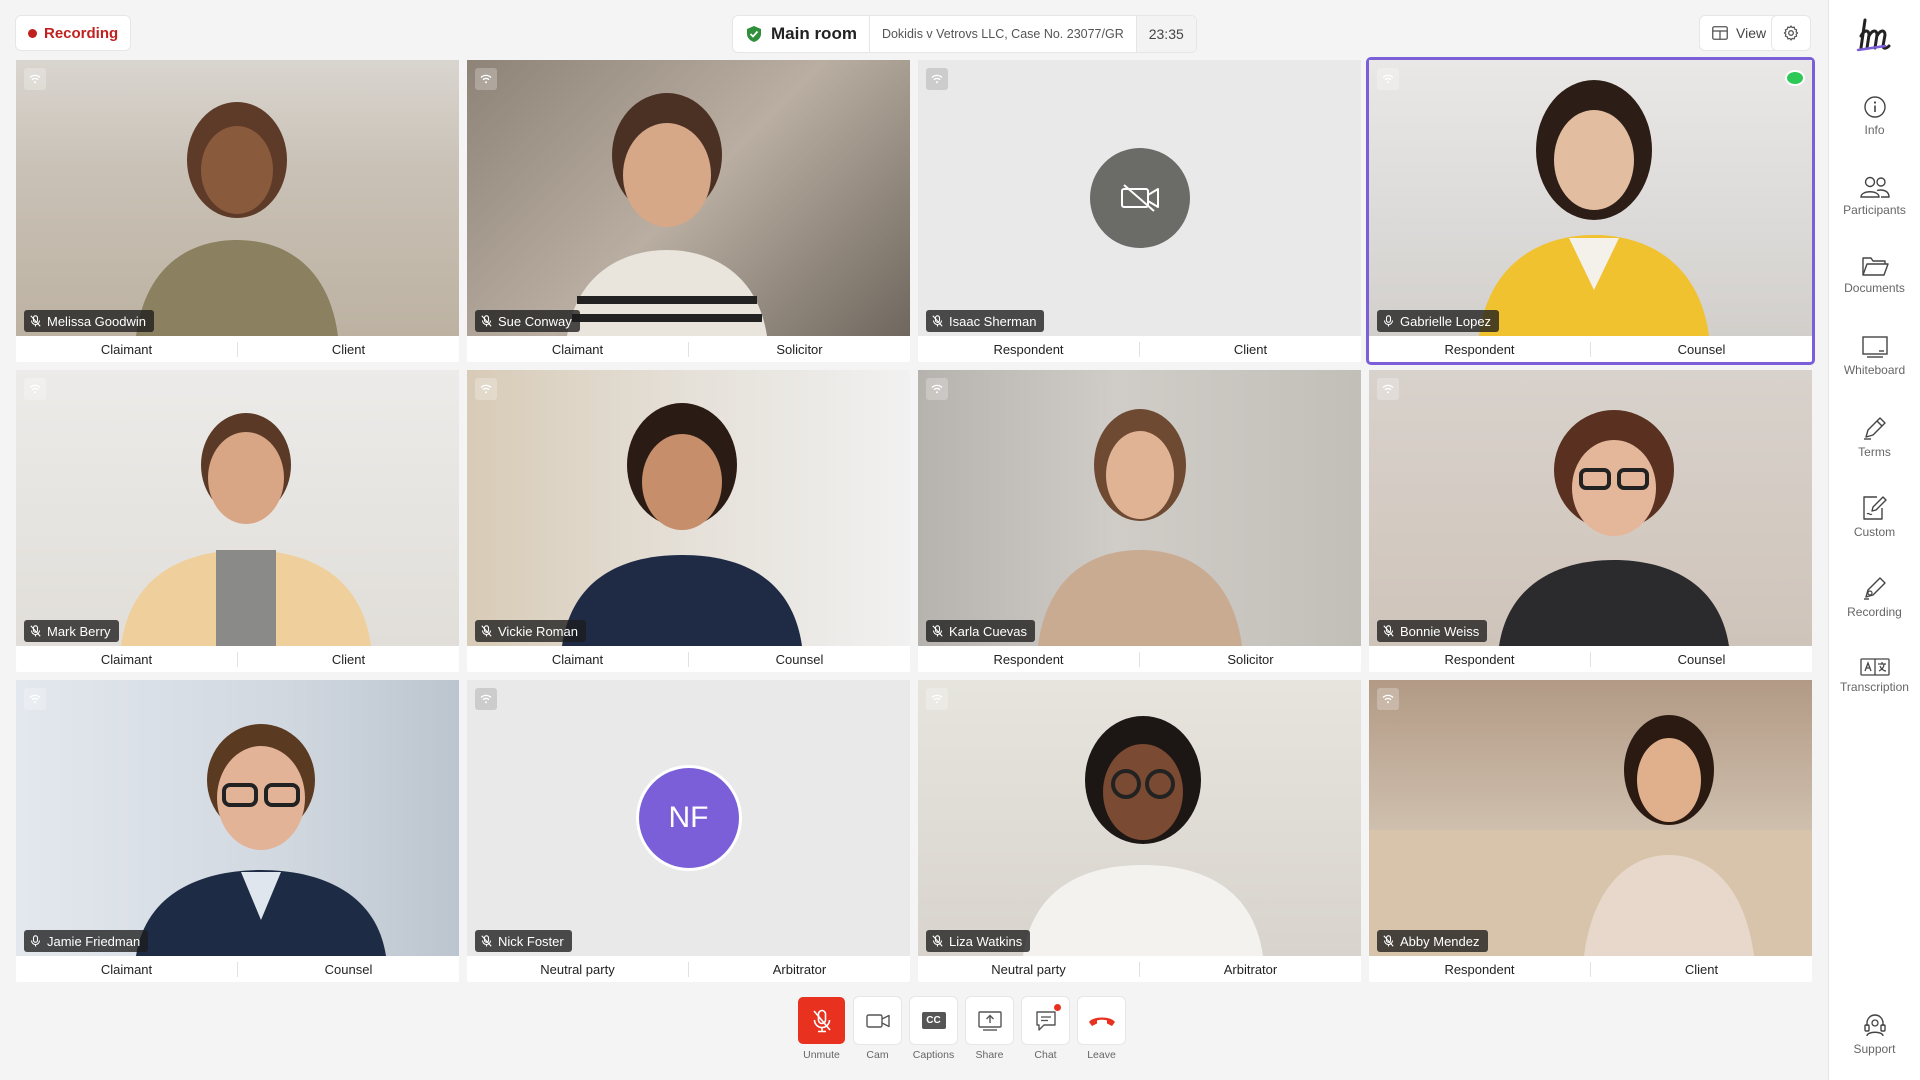 The image size is (1920, 1080). I want to click on participant-roles: Respondent Client, so click(1590, 969).